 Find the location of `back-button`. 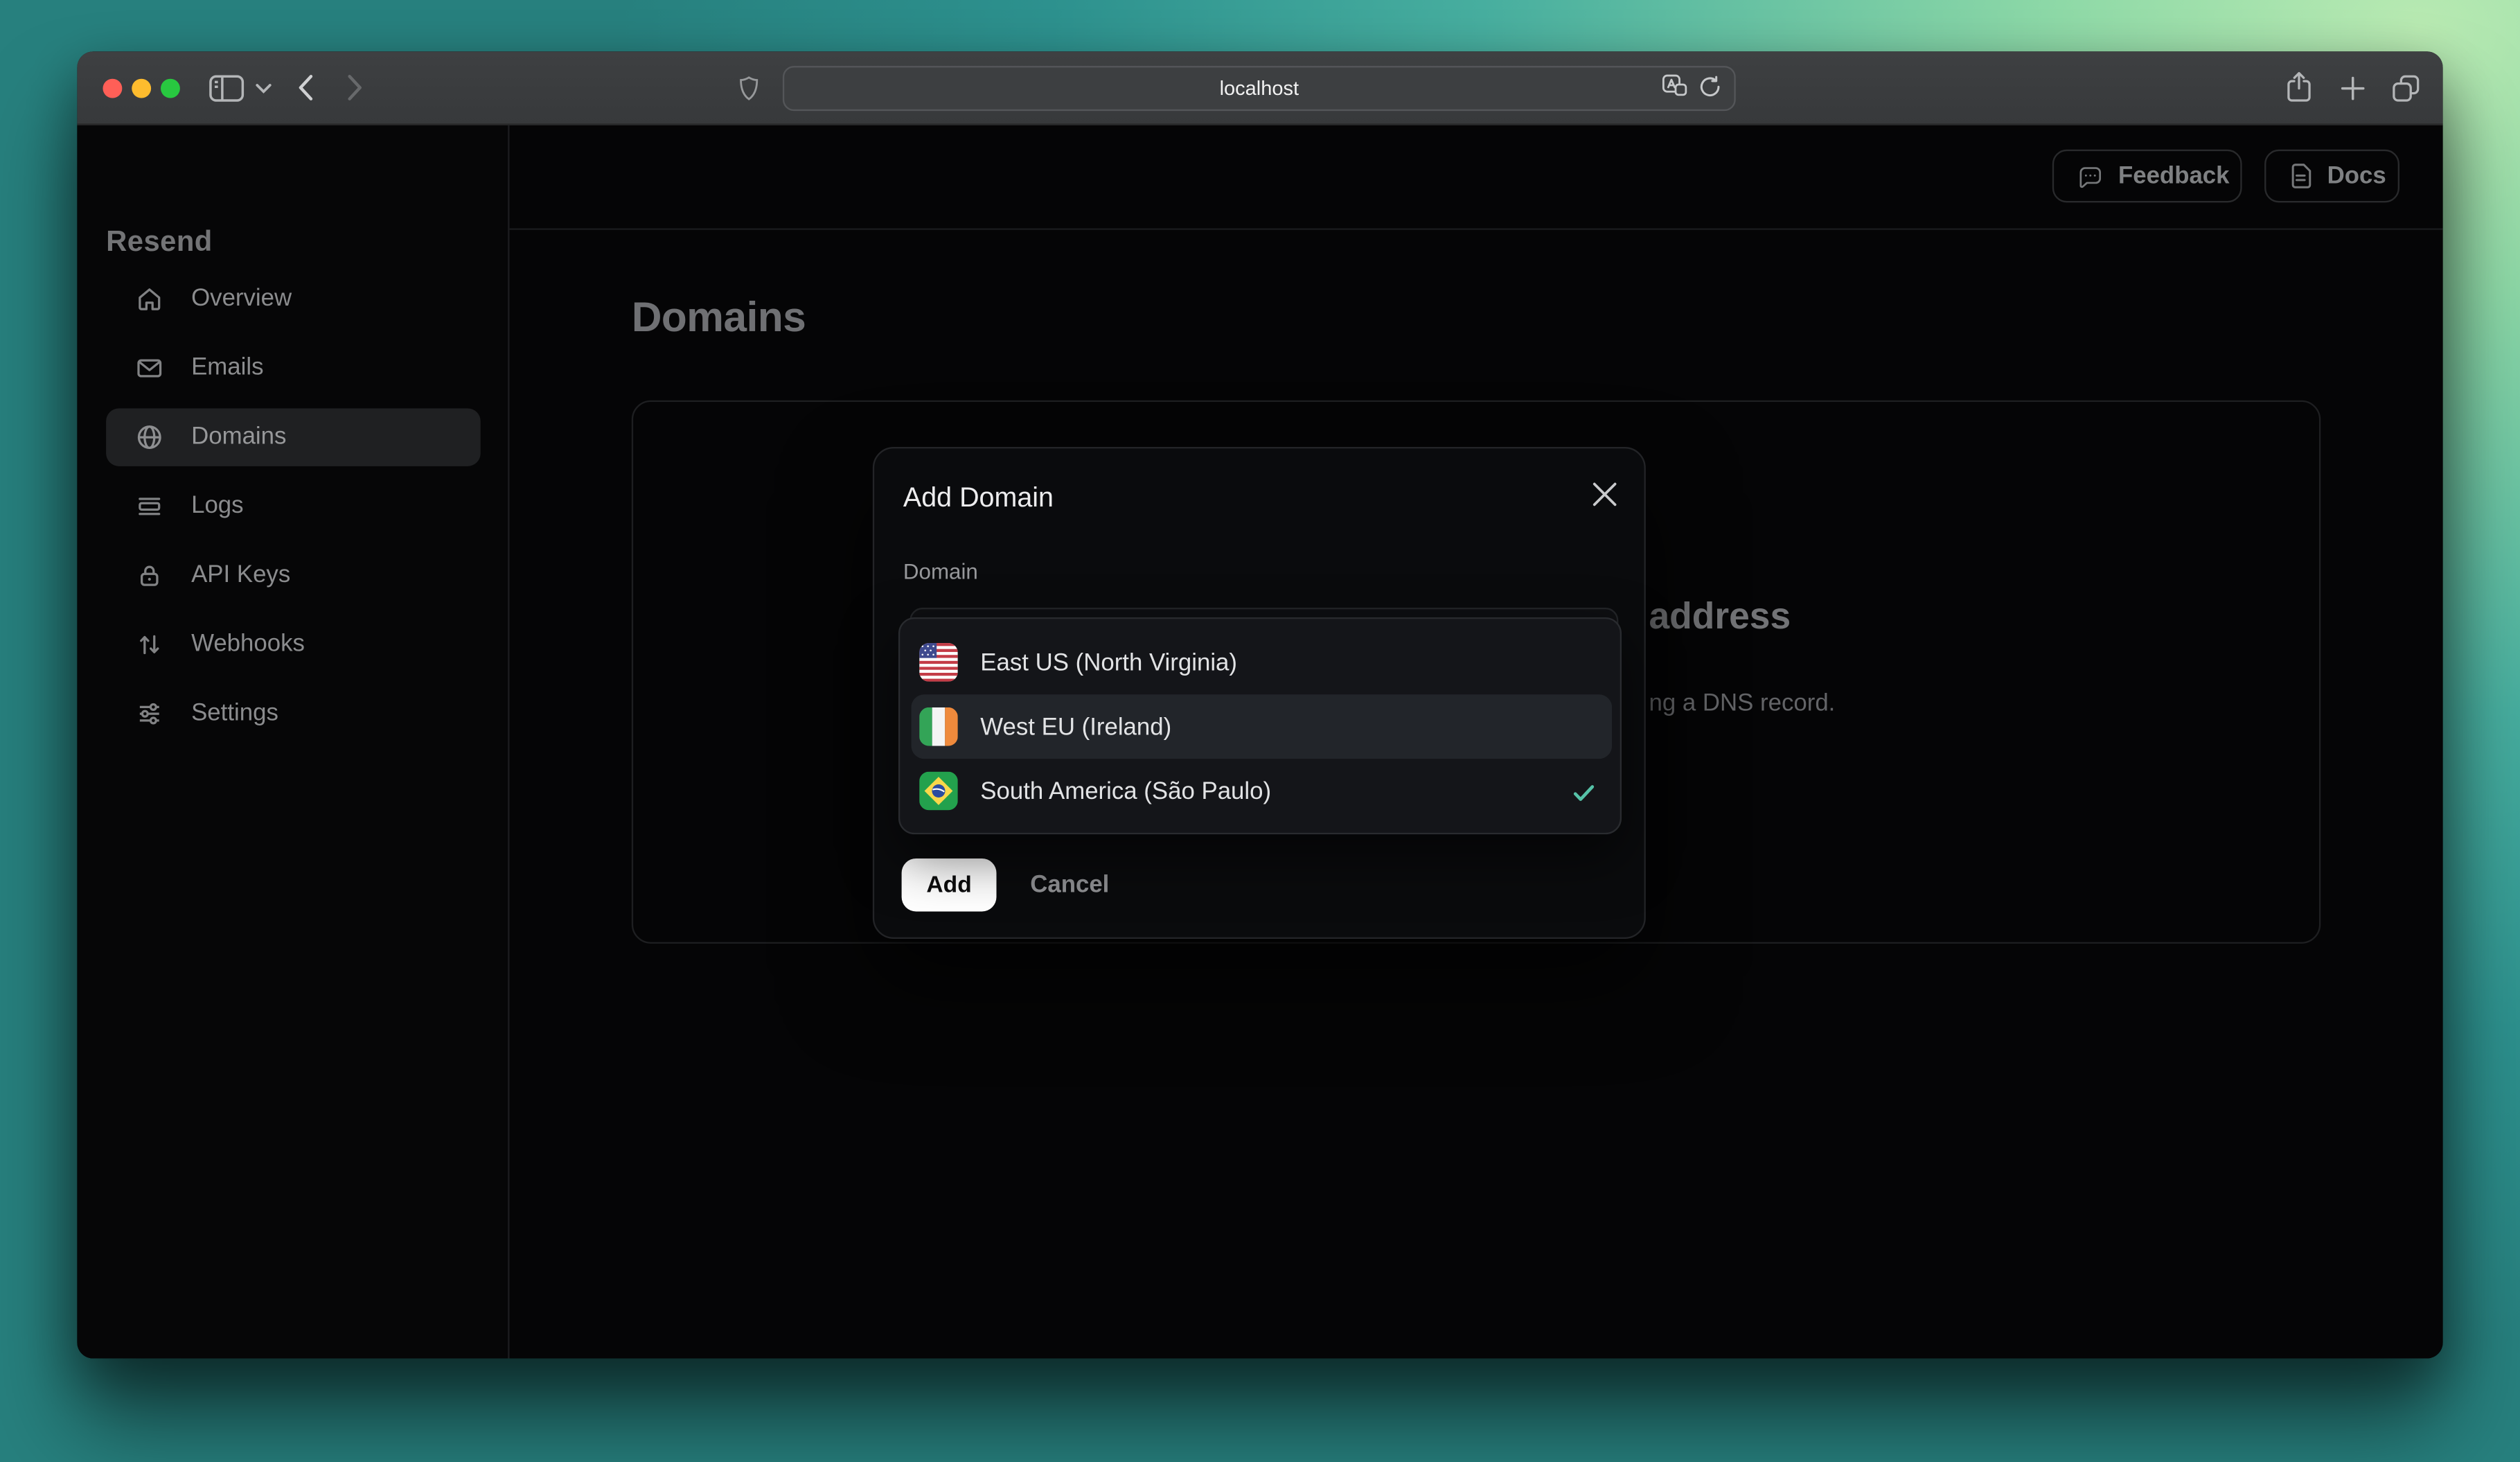

back-button is located at coordinates (305, 87).